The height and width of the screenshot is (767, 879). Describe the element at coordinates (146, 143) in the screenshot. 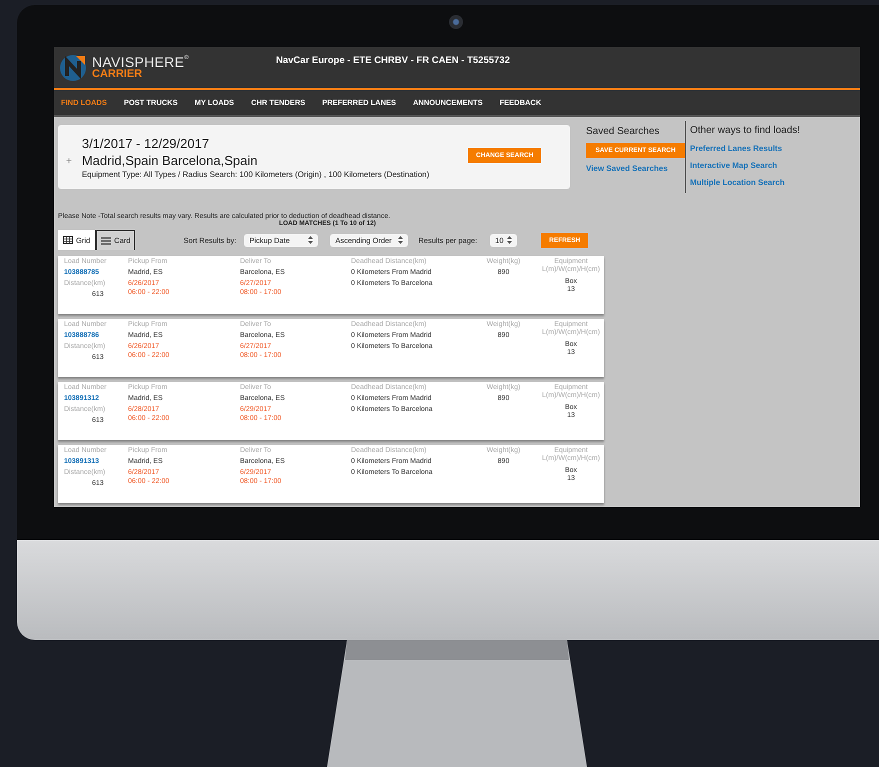

I see `date-range: 3/1/2017 - 12/29/2017` at that location.